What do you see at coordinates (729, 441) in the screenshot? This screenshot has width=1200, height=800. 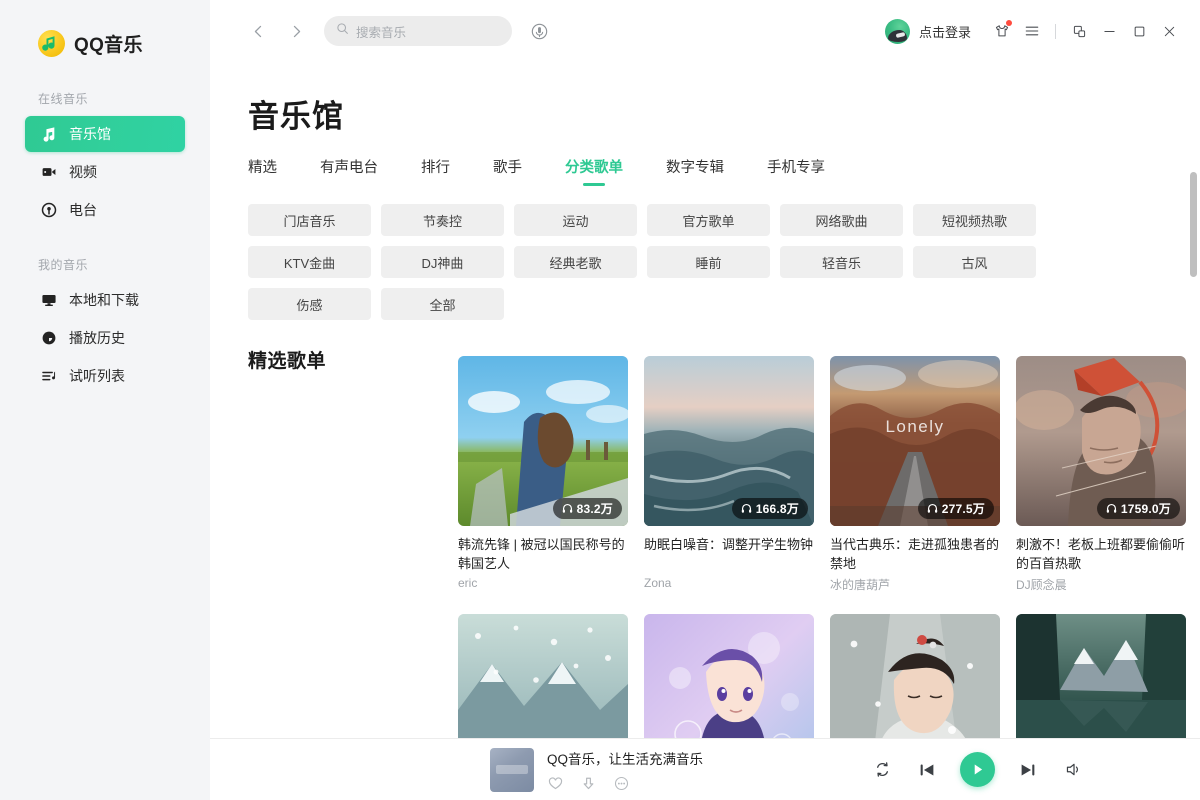 I see `playlist-thumbnail: 166.8万` at bounding box center [729, 441].